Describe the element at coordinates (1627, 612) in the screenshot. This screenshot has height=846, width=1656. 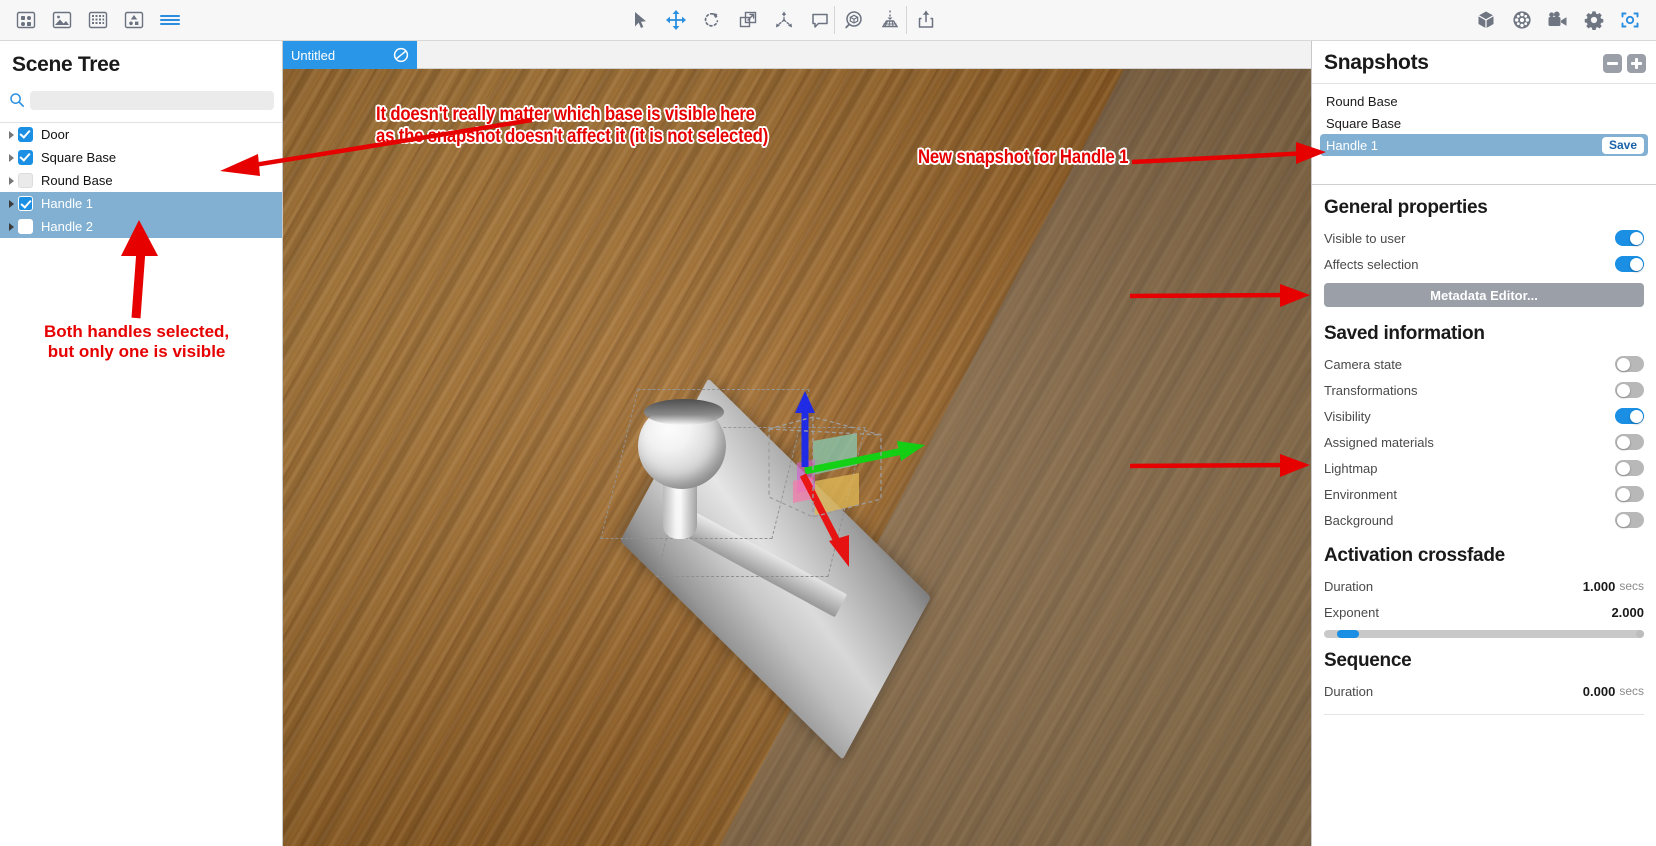
I see `crossfade-exponent-value: 2.000` at that location.